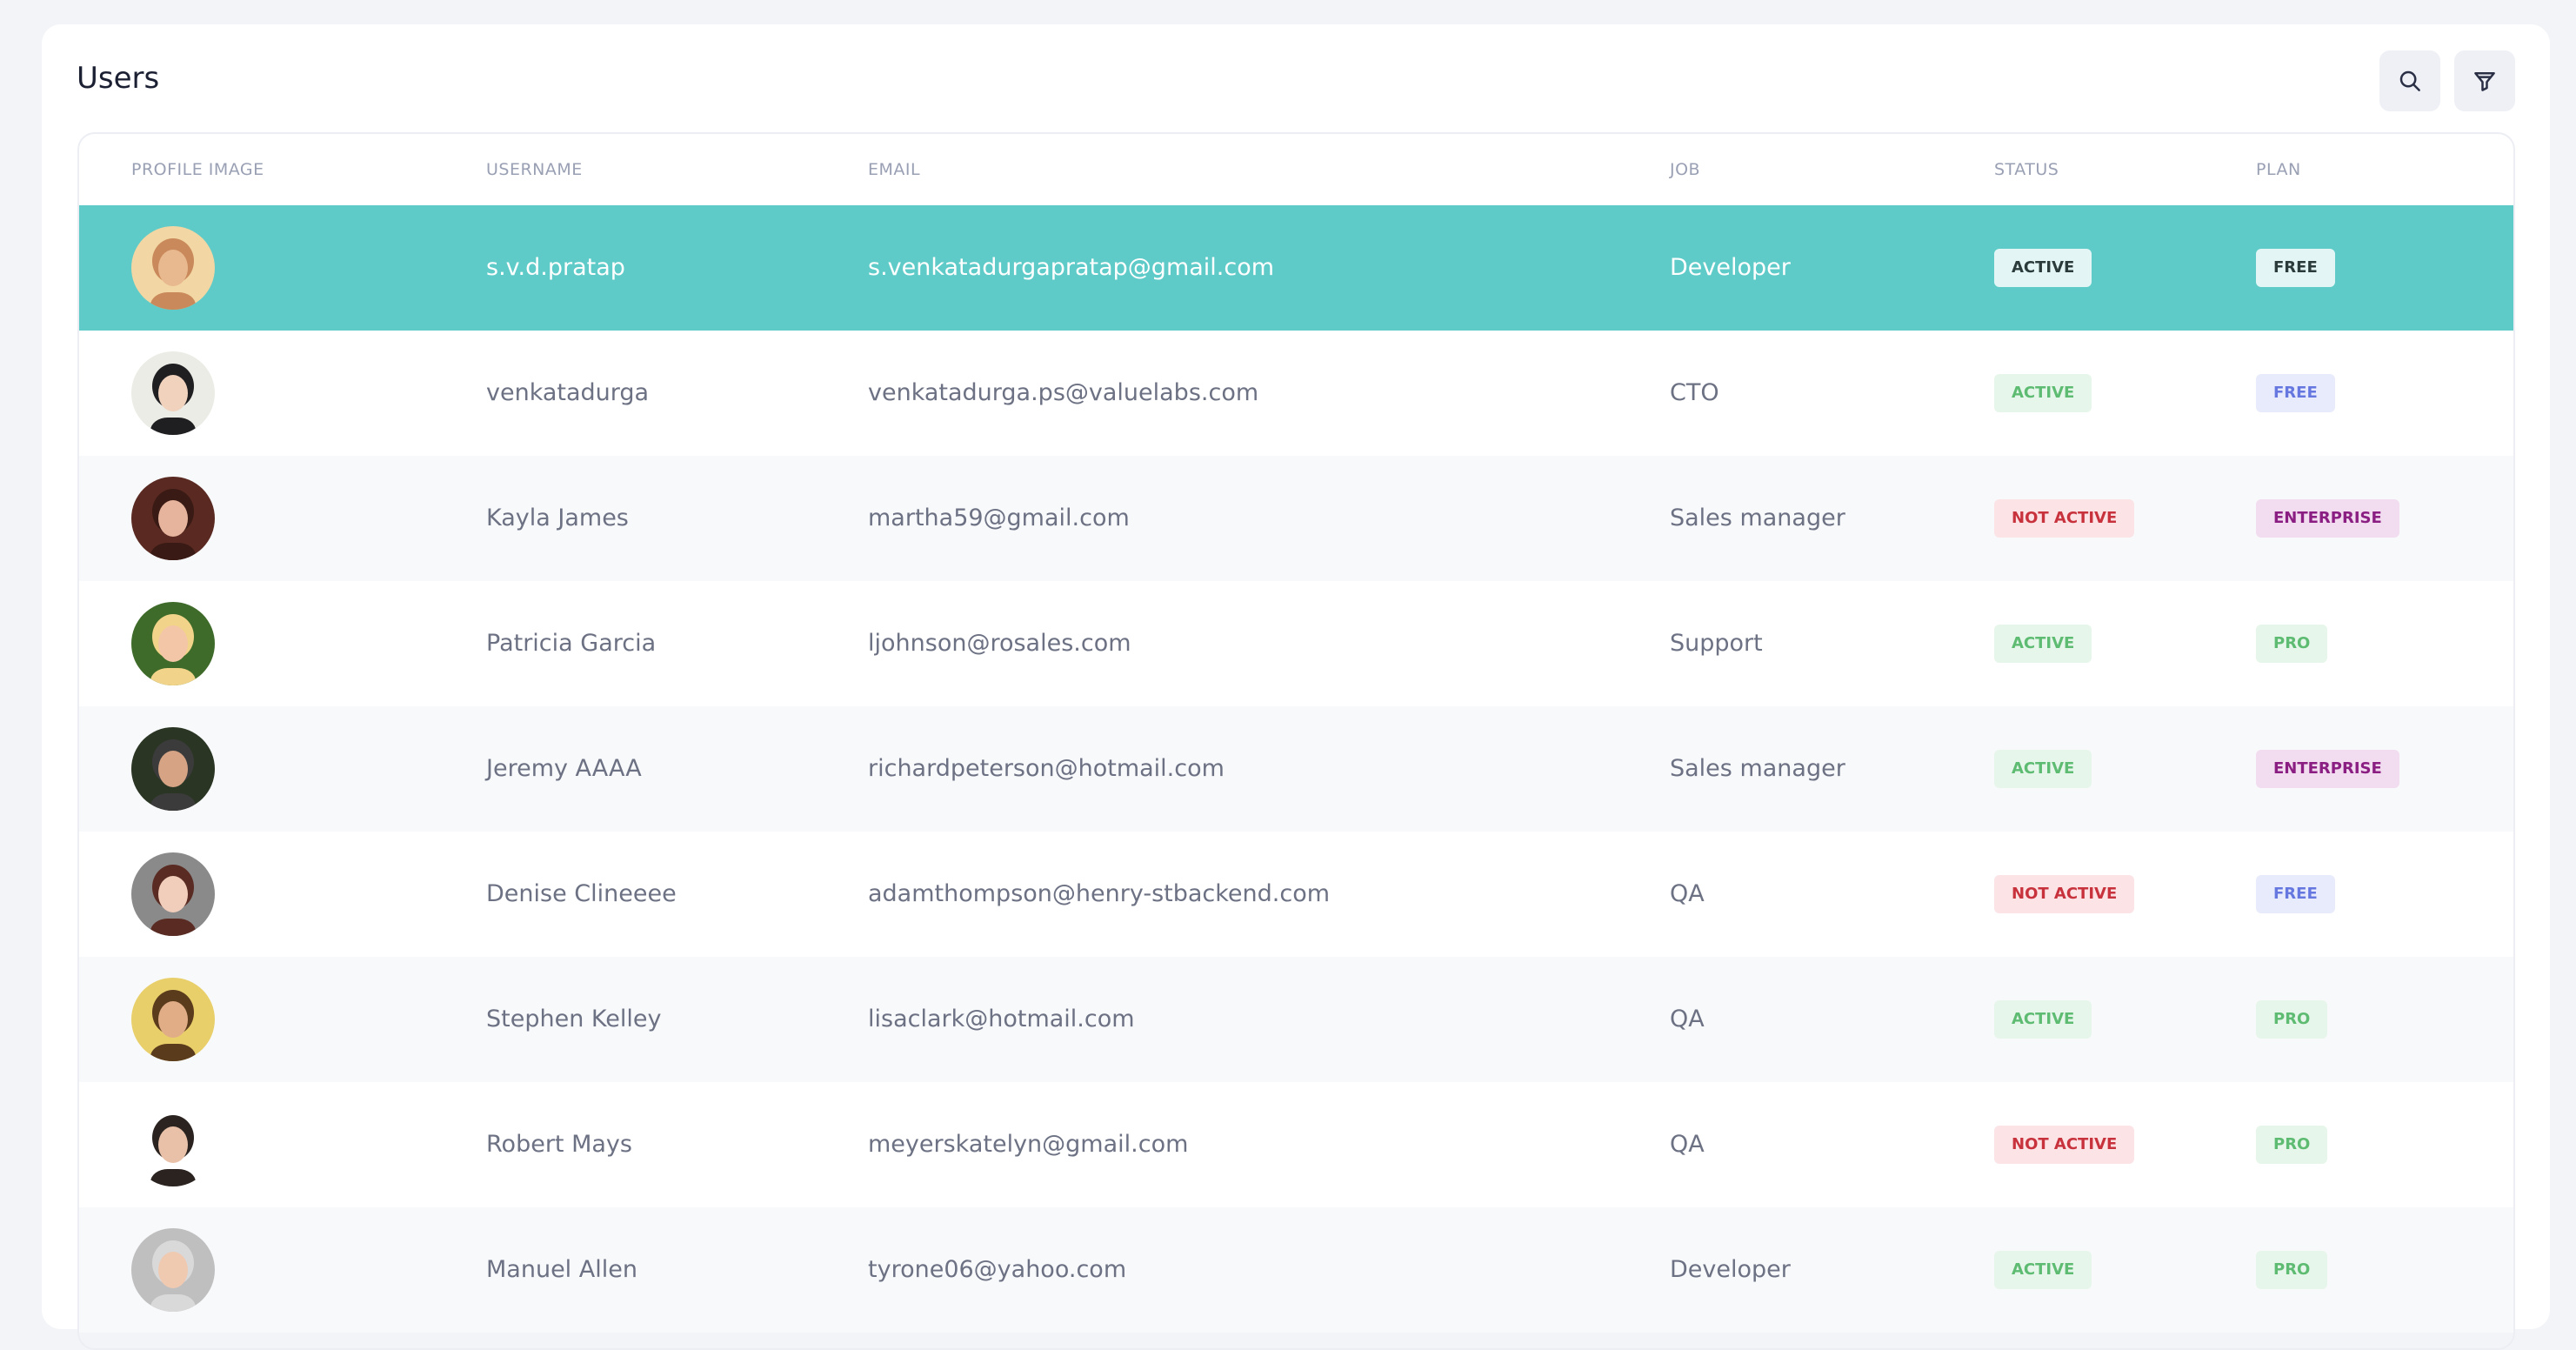  Describe the element at coordinates (559, 1144) in the screenshot. I see `username-cell: Robert Mays` at that location.